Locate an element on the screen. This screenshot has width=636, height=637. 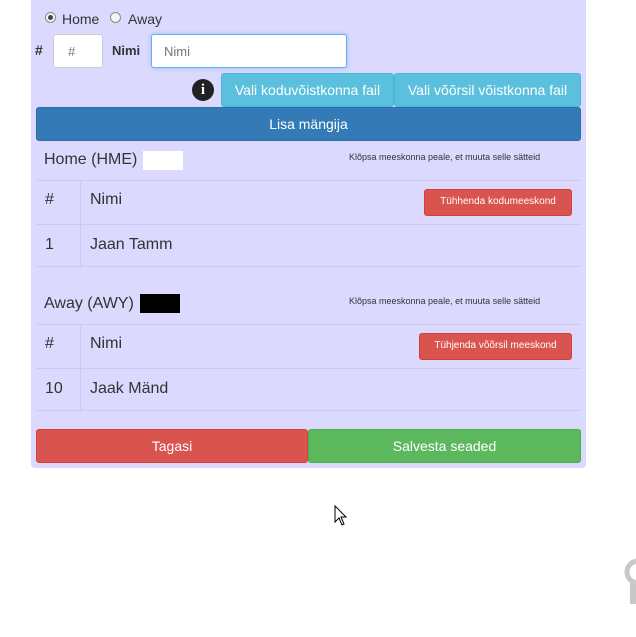
away-col-number: # is located at coordinates (49, 343).